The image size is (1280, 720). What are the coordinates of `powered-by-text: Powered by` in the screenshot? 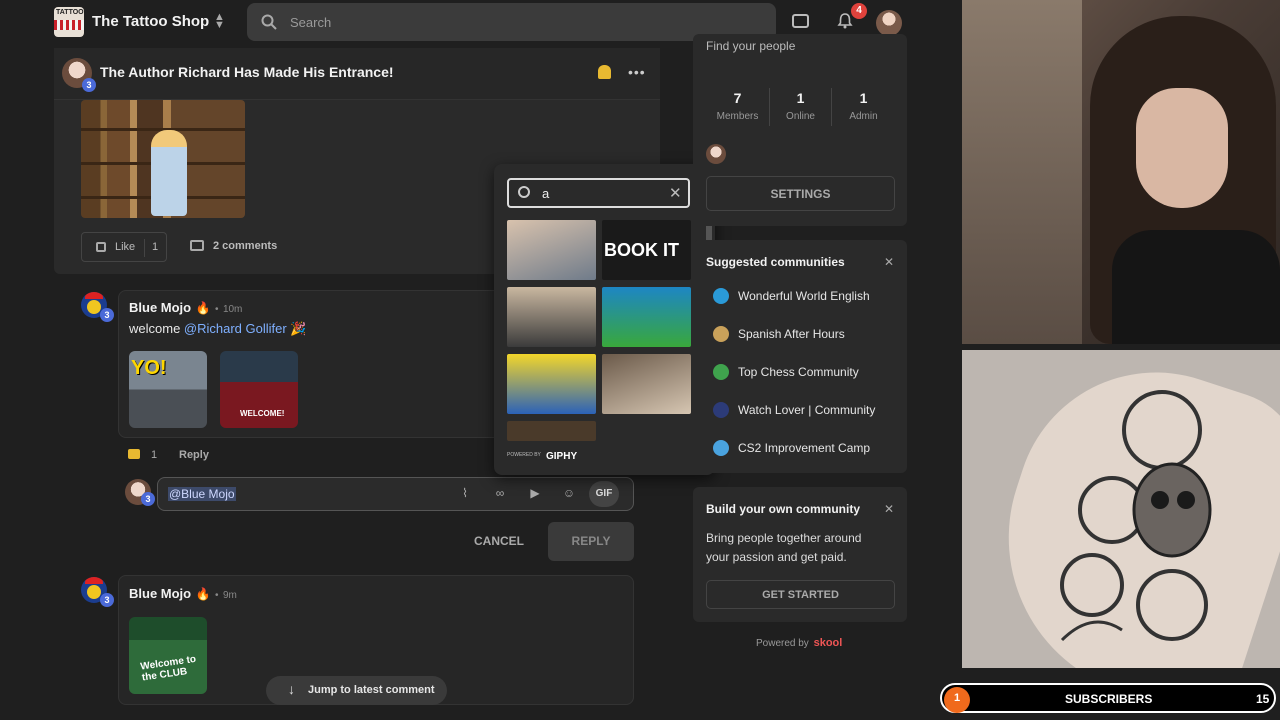 It's located at (782, 643).